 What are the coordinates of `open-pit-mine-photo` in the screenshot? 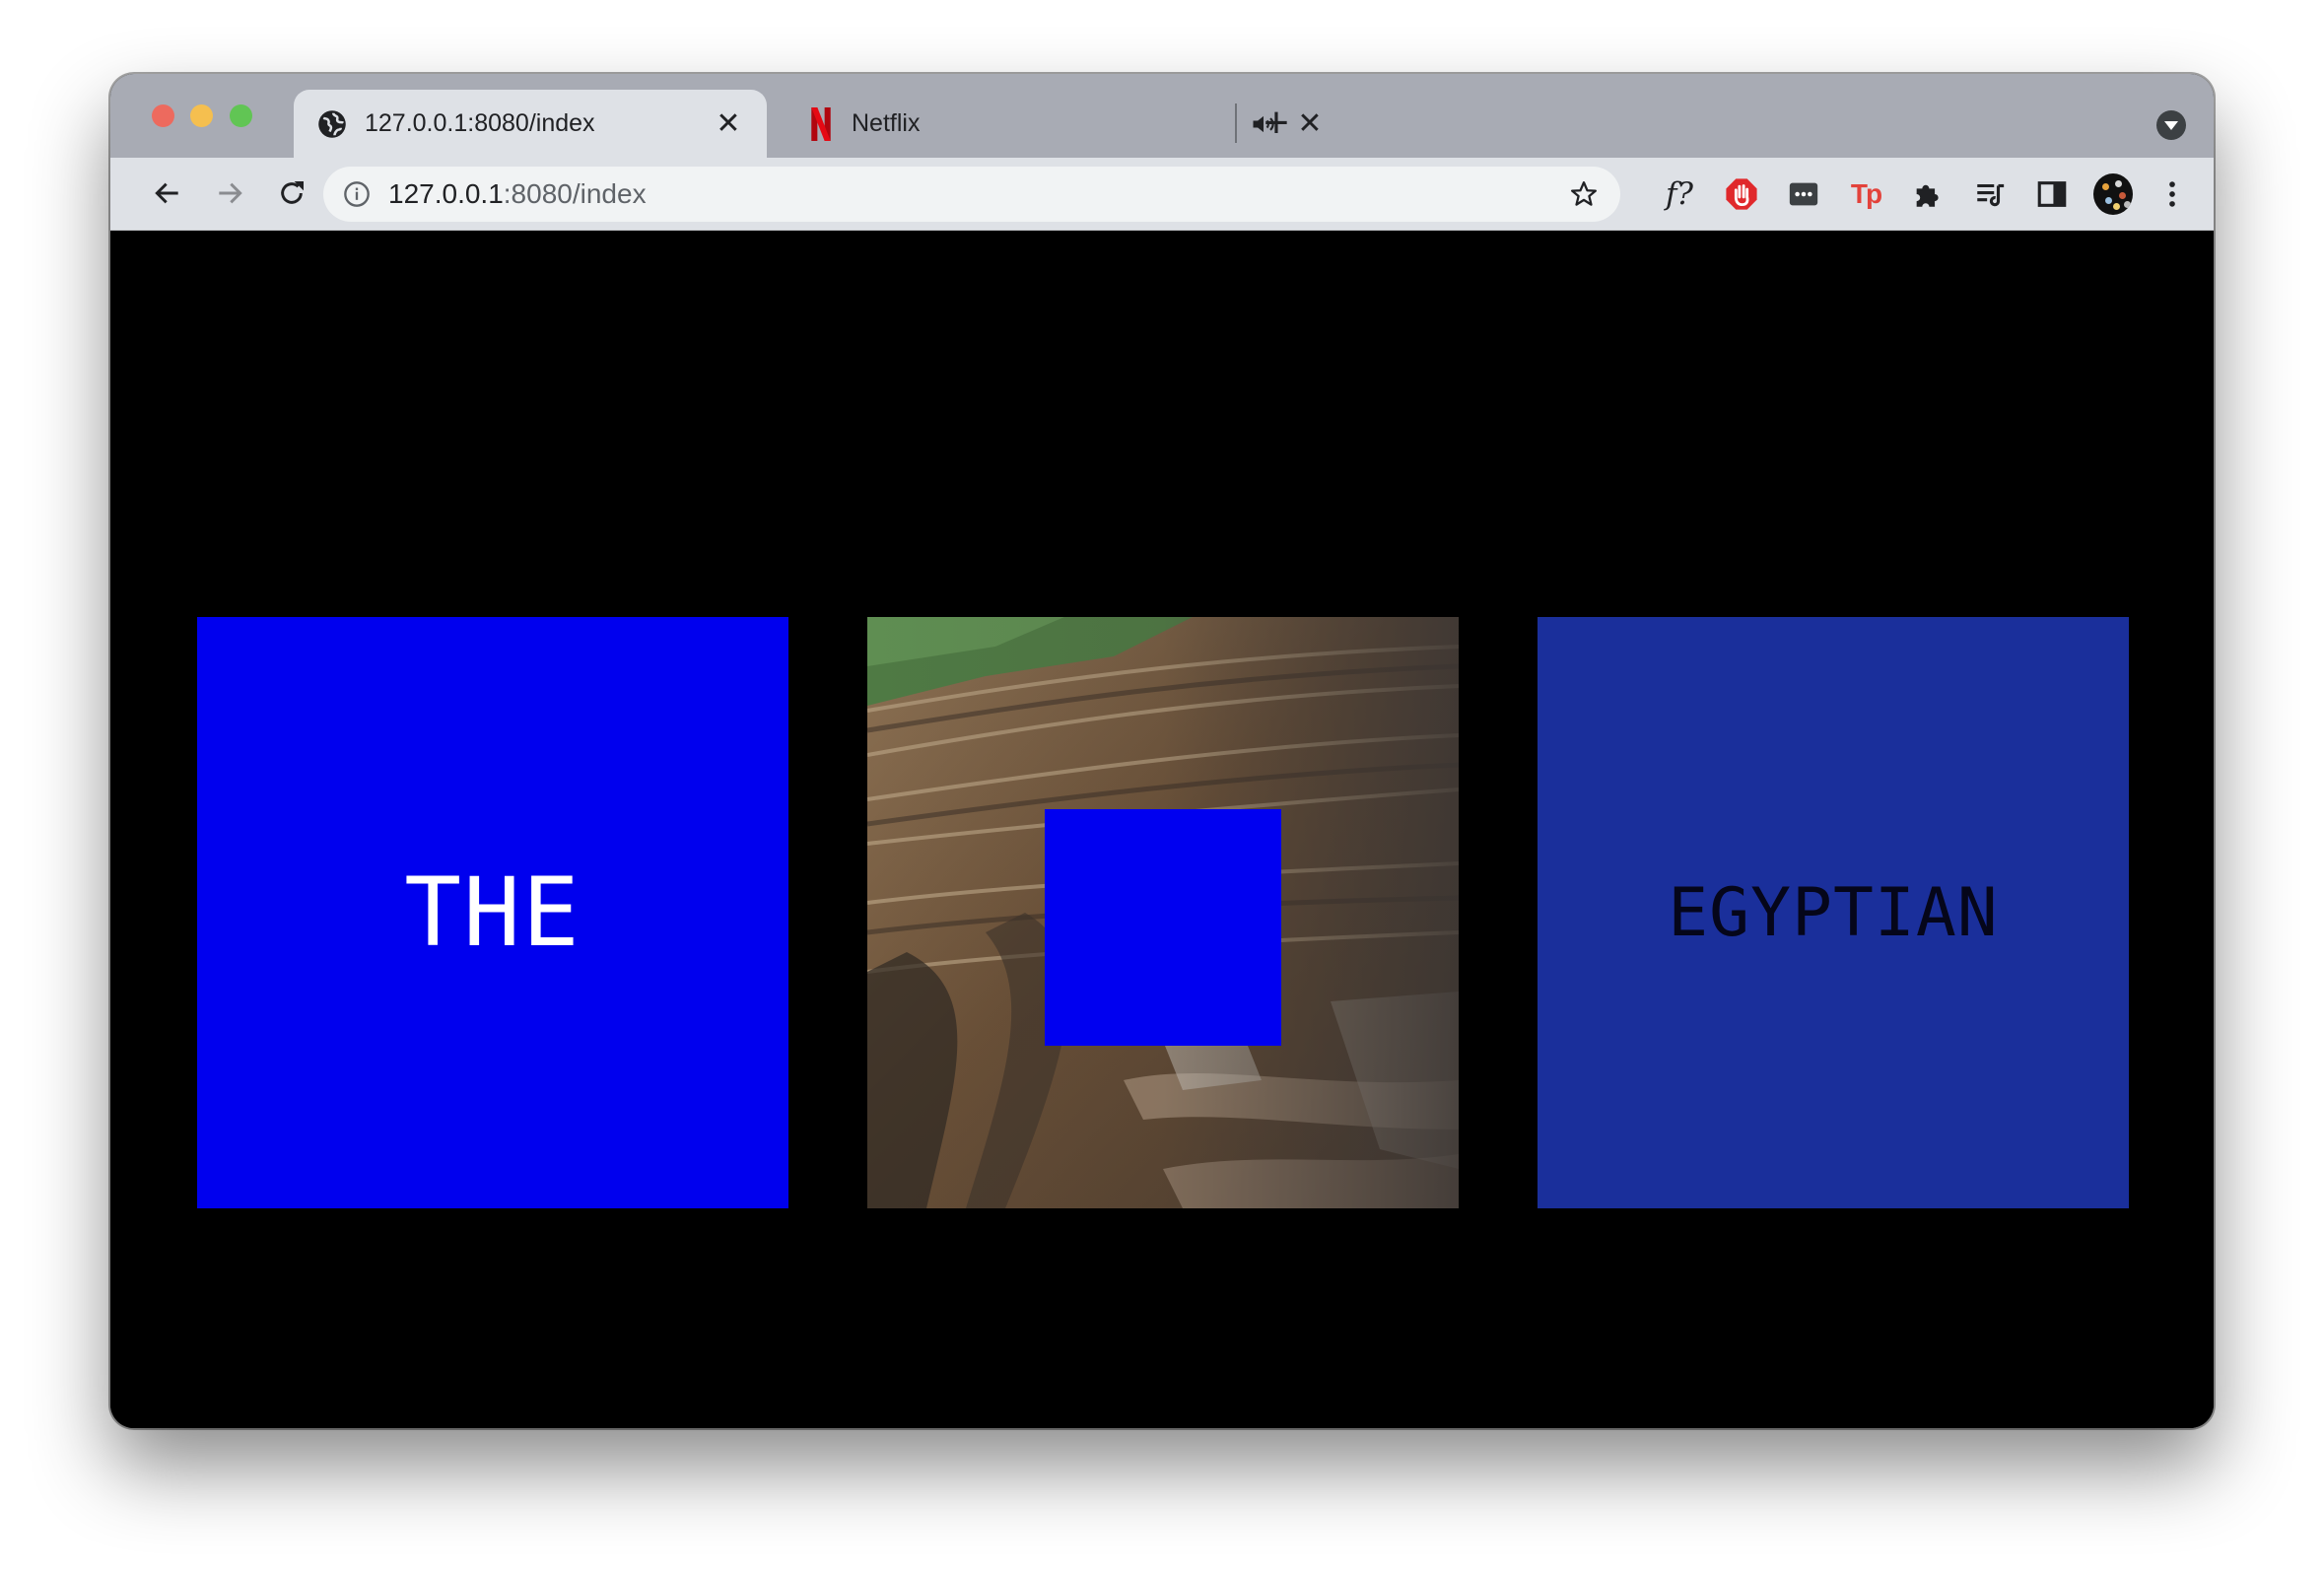 It's located at (1163, 912).